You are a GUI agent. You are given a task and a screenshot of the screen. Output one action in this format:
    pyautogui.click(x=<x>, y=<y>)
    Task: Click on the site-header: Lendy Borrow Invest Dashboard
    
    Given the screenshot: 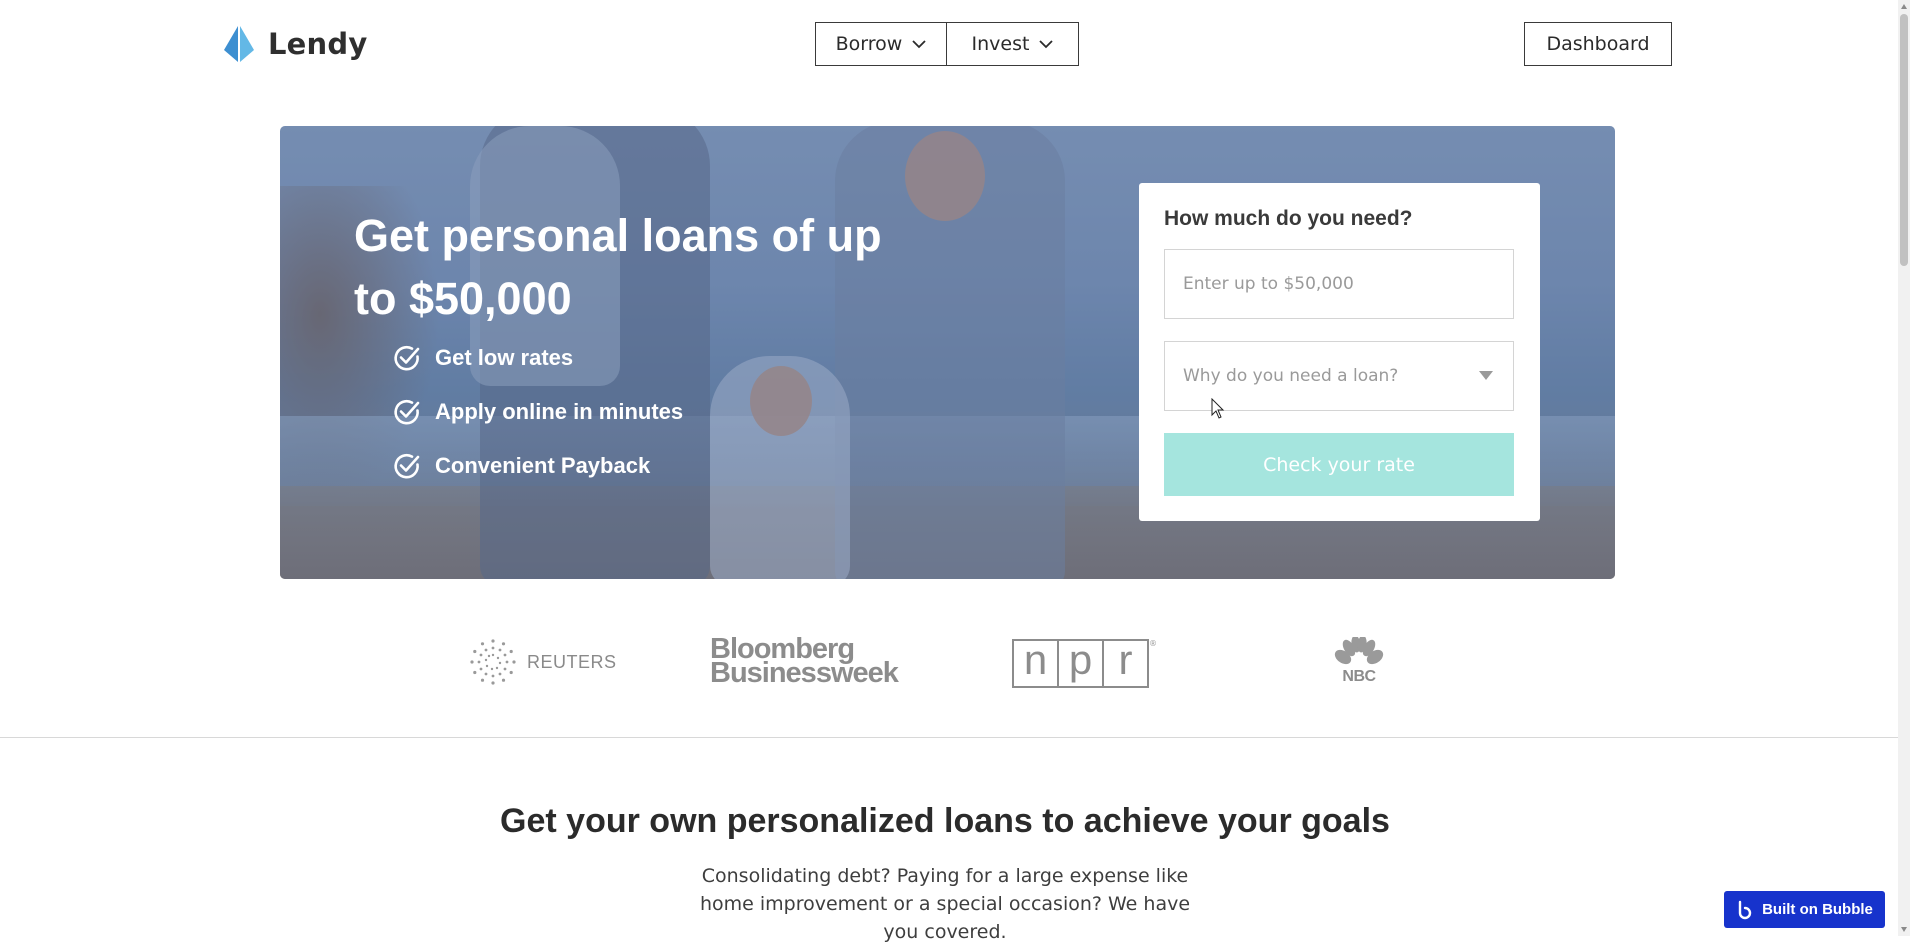 What is the action you would take?
    pyautogui.click(x=949, y=44)
    